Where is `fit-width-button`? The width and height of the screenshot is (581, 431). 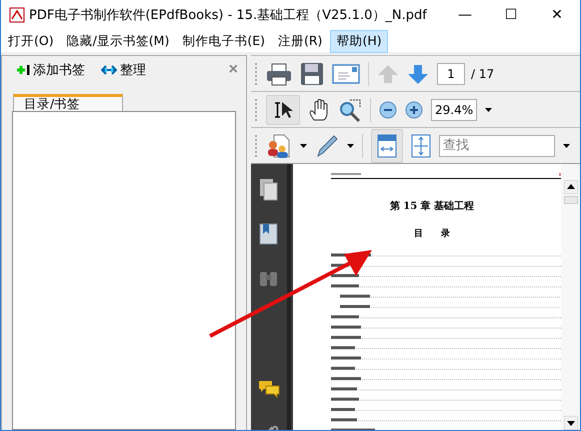 fit-width-button is located at coordinates (387, 145).